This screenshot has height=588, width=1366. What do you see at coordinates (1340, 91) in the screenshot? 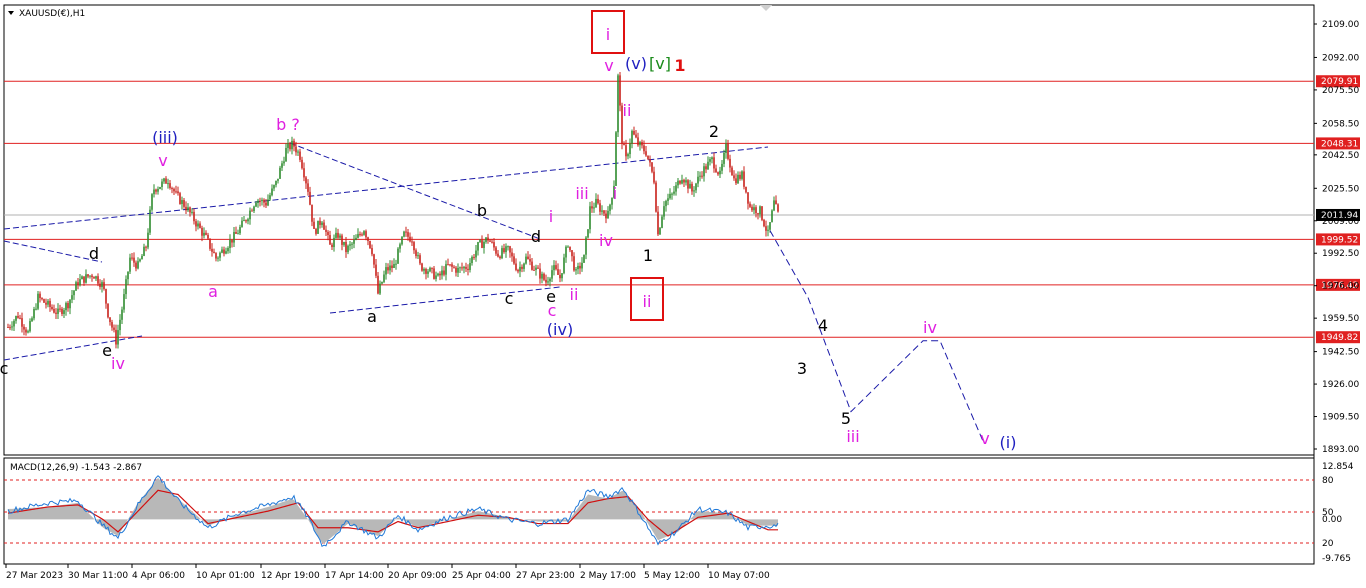
I see `price-tick-label: 2075.50` at bounding box center [1340, 91].